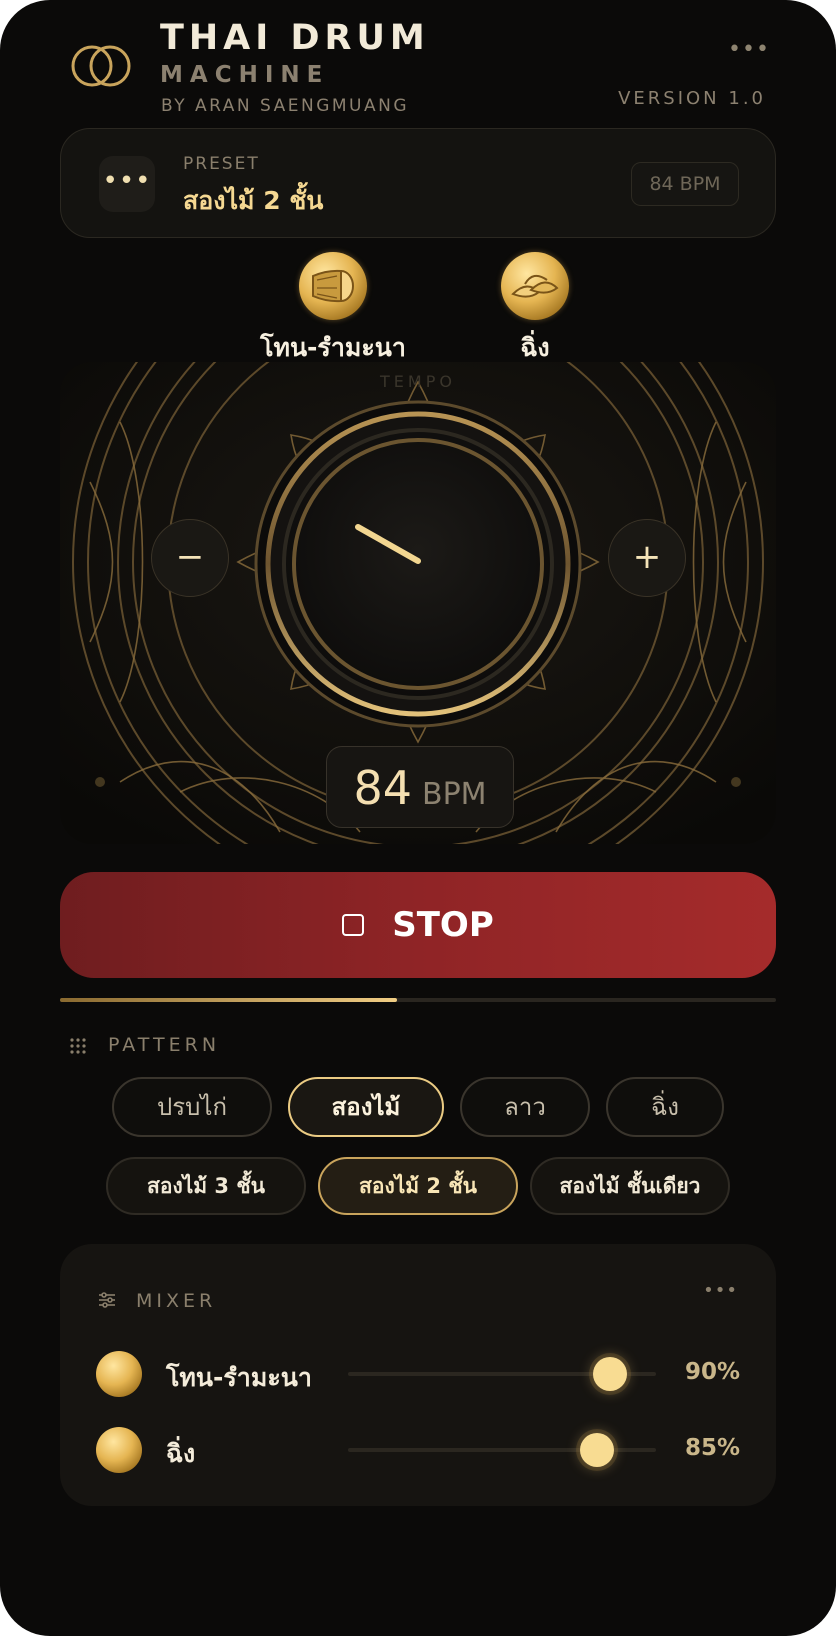  I want to click on channel-volume-value: 85%, so click(712, 1448).